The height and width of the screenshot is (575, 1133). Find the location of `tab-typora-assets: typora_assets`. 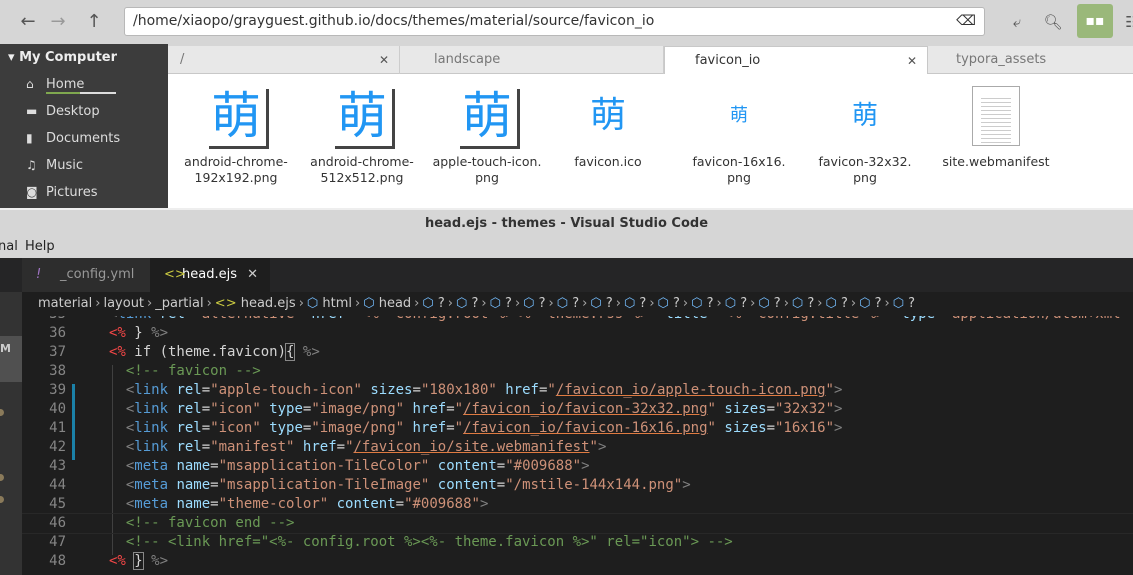

tab-typora-assets: typora_assets is located at coordinates (1030, 60).